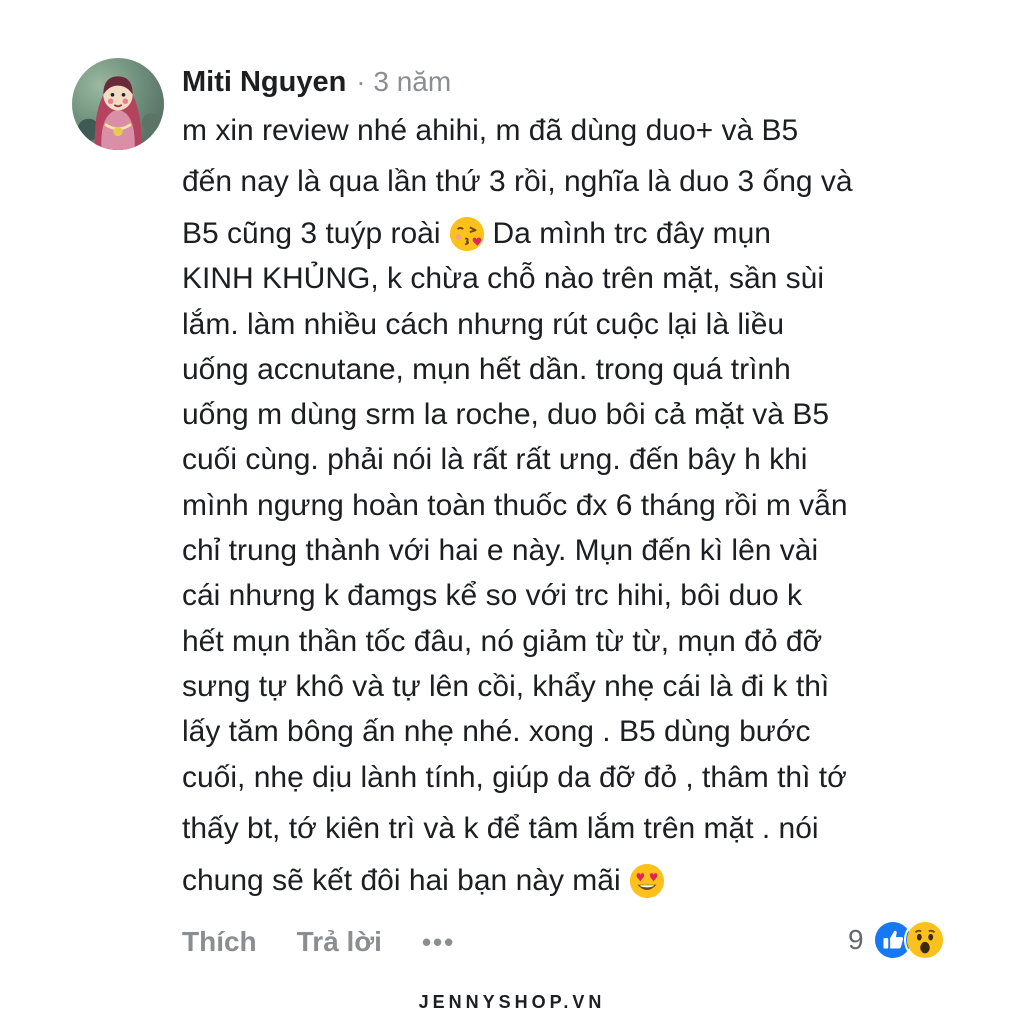 This screenshot has width=1024, height=1024. Describe the element at coordinates (512, 1002) in the screenshot. I see `watermark: JENNYSHOP.VN` at that location.